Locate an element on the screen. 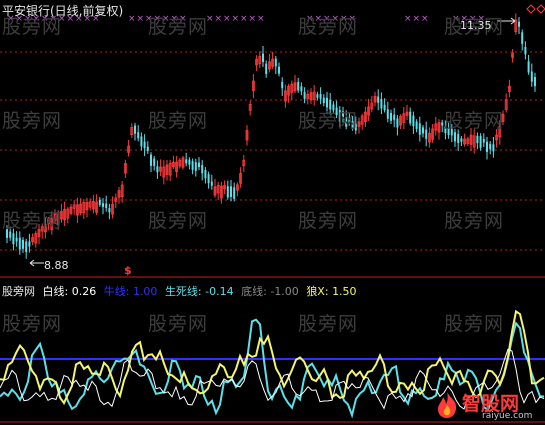 The width and height of the screenshot is (545, 425). legend-value: -1.00 is located at coordinates (284, 291).